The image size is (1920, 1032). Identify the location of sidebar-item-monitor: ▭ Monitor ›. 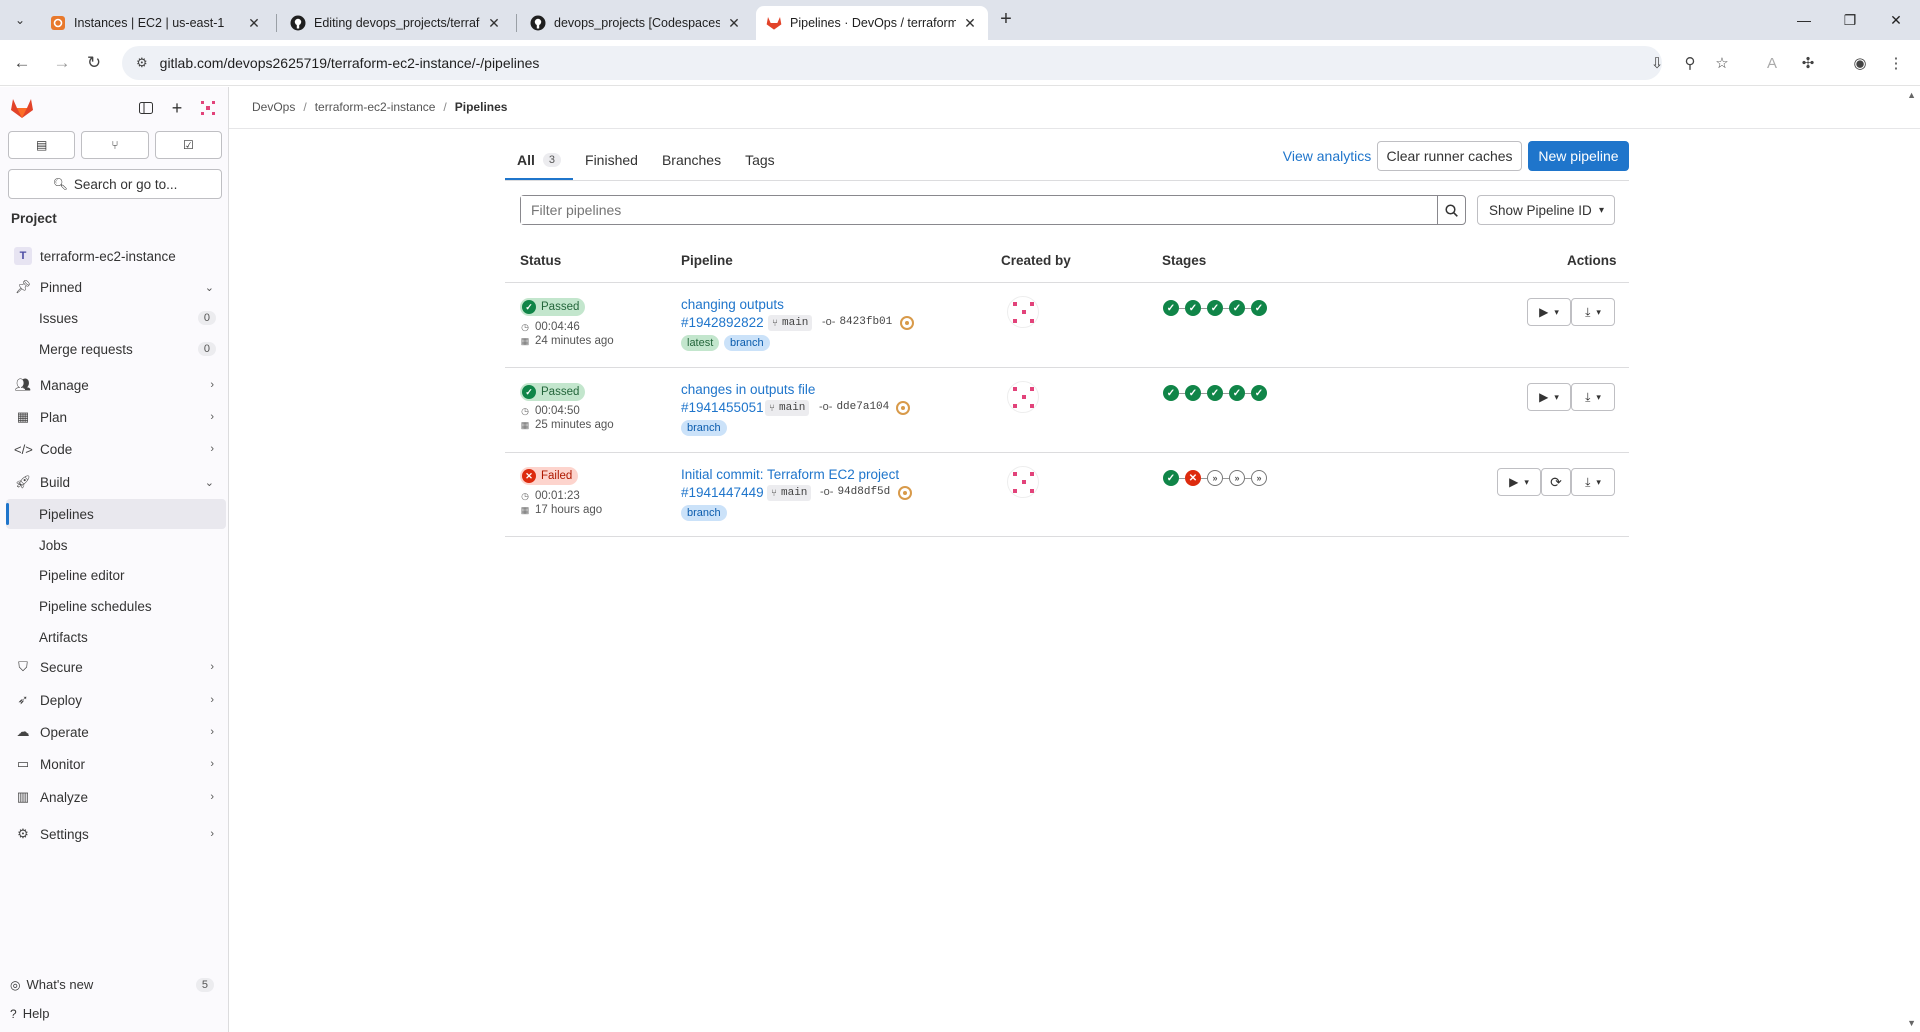
(116, 764).